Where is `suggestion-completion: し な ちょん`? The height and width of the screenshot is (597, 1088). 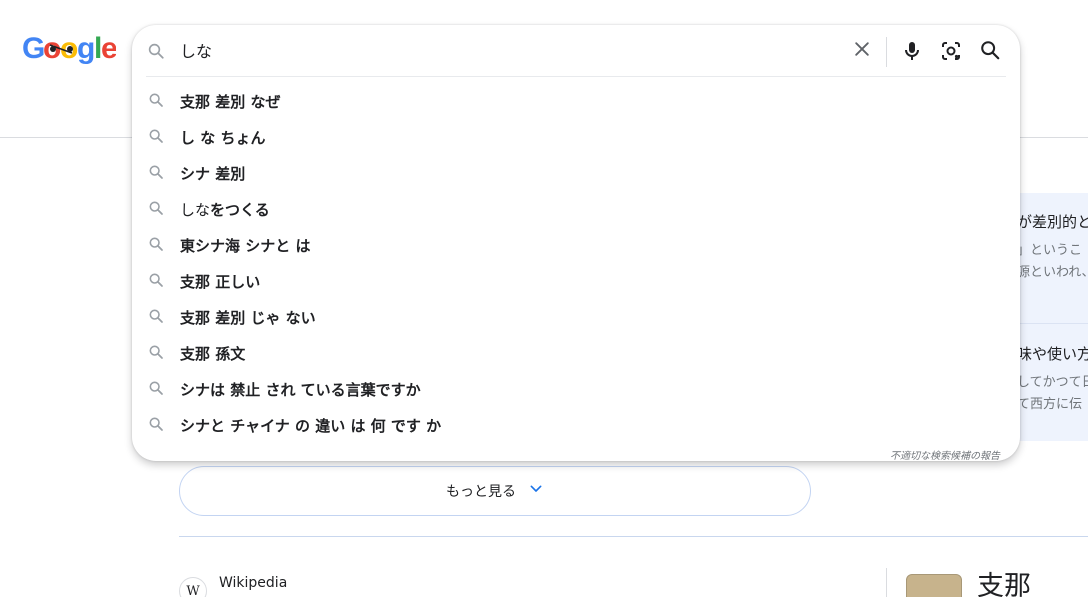
suggestion-completion: し な ちょん is located at coordinates (223, 138).